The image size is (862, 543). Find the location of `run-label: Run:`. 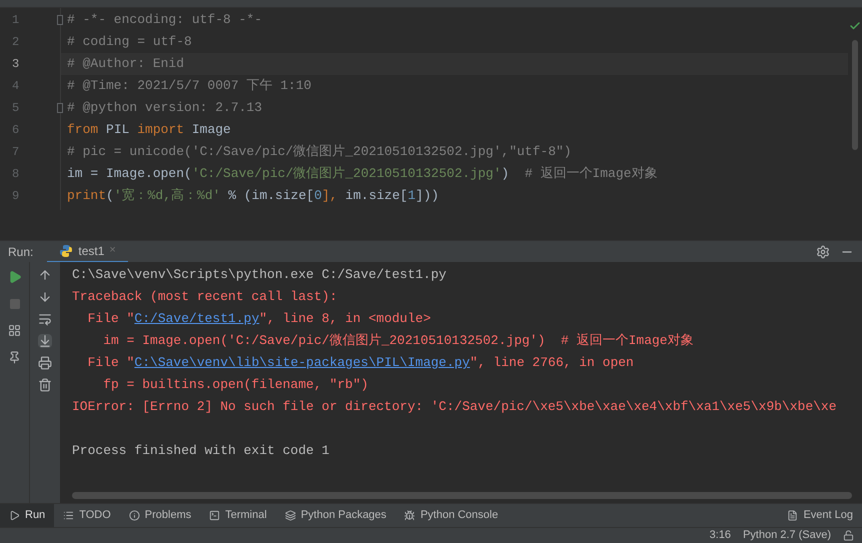

run-label: Run: is located at coordinates (21, 252).